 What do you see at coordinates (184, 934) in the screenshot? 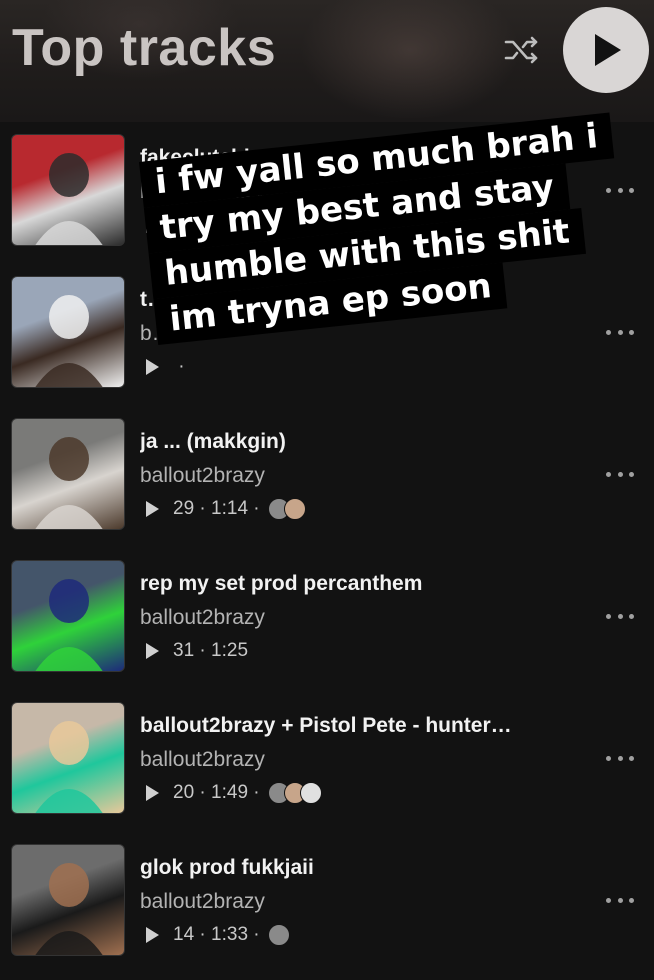
I see `play-count: 14` at bounding box center [184, 934].